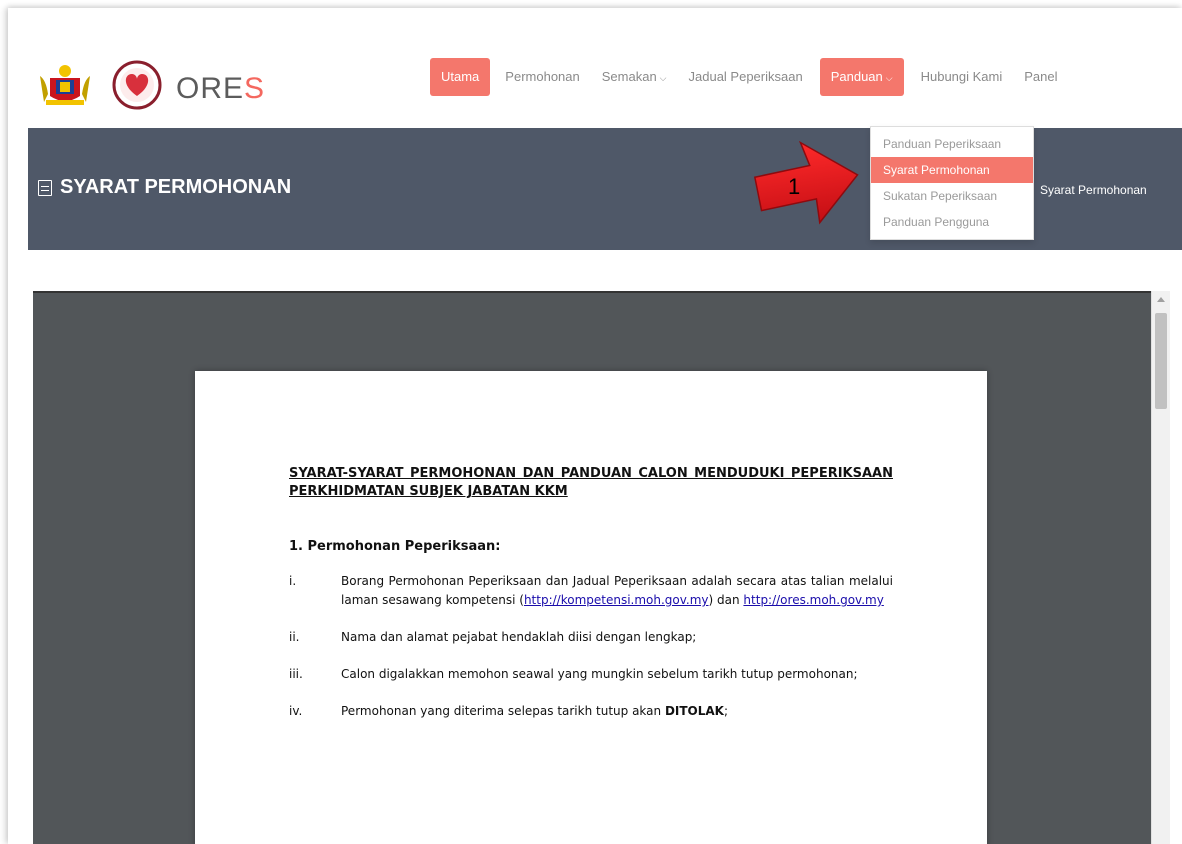  I want to click on brand-main: ORE, so click(210, 88).